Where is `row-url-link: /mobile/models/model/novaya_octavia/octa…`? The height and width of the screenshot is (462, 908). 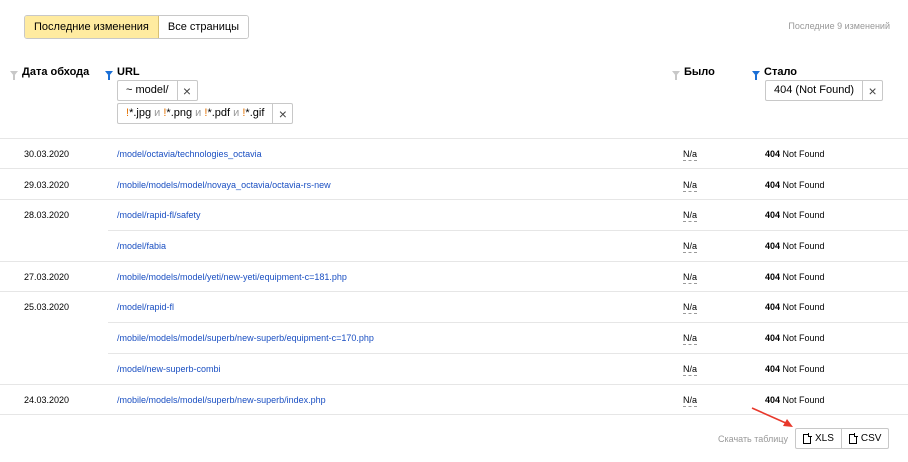 row-url-link: /mobile/models/model/novaya_octavia/octa… is located at coordinates (224, 185).